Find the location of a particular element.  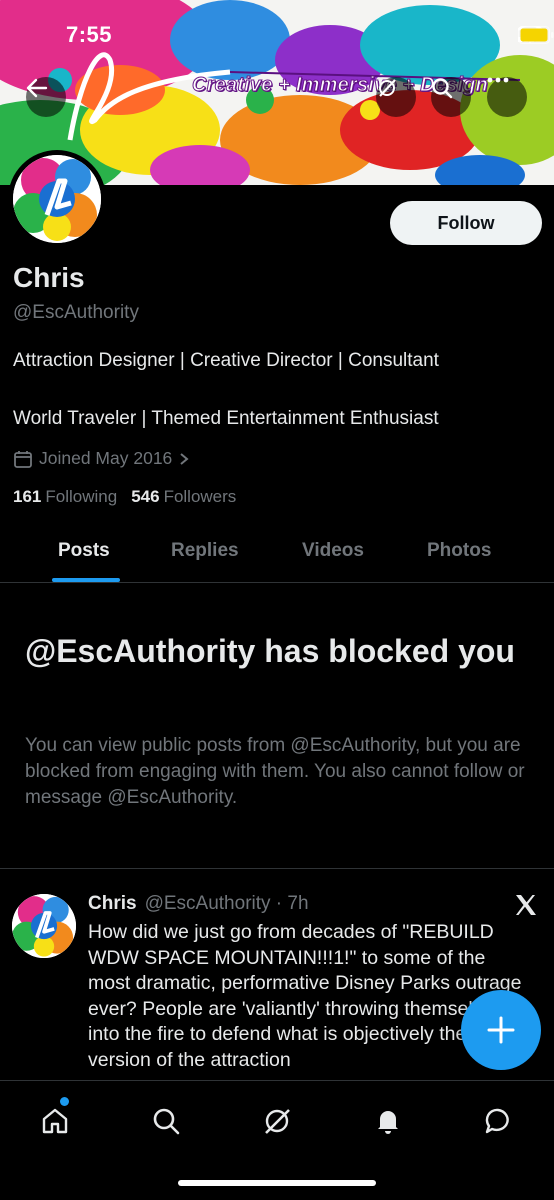

post-avatar is located at coordinates (44, 926).